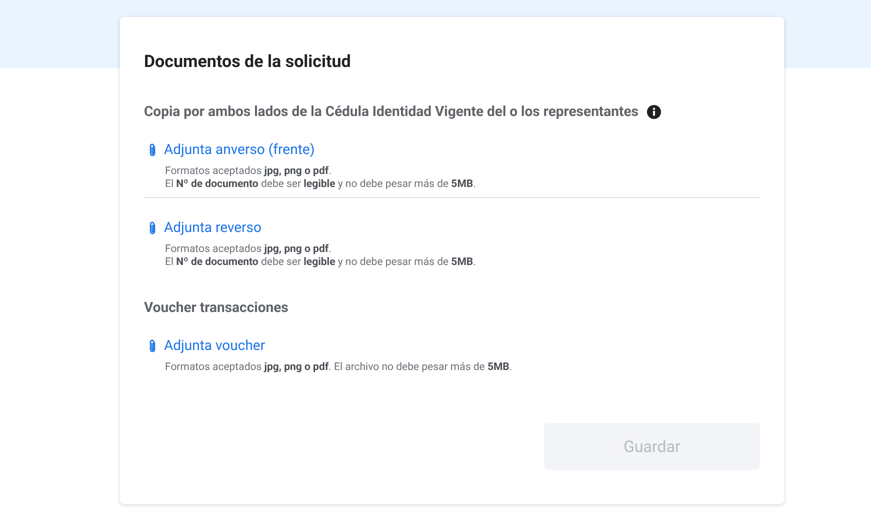 The width and height of the screenshot is (871, 523). I want to click on section-heading: Voucher transacciones, so click(216, 308).